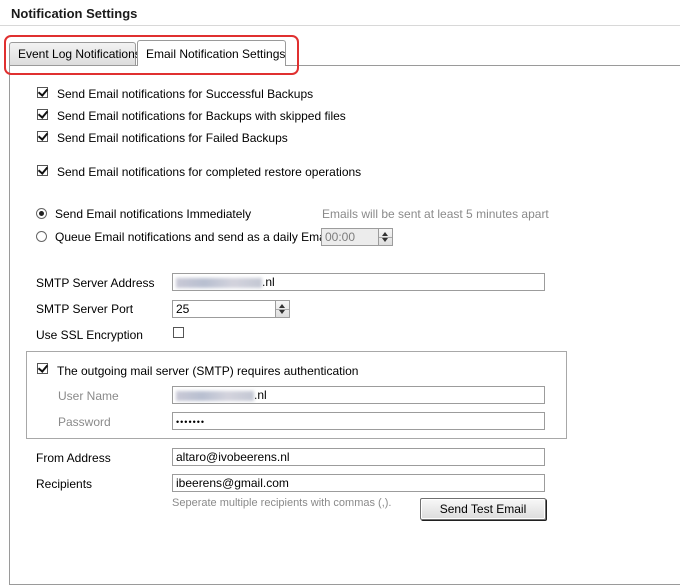 The image size is (680, 585). Describe the element at coordinates (268, 282) in the screenshot. I see `smtp-server-value: .nl` at that location.